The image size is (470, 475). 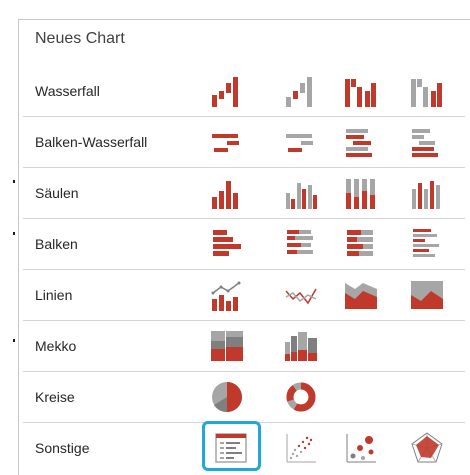 I want to click on row-label: Balken, so click(x=56, y=244).